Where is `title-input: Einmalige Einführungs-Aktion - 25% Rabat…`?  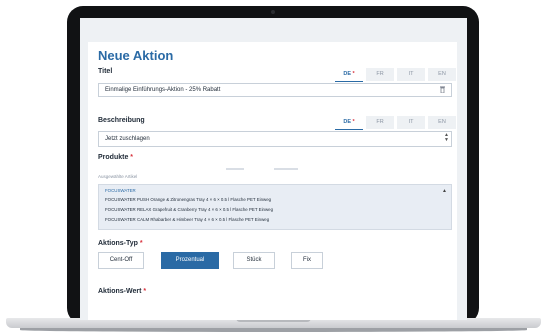 title-input: Einmalige Einführungs-Aktion - 25% Rabat… is located at coordinates (275, 90).